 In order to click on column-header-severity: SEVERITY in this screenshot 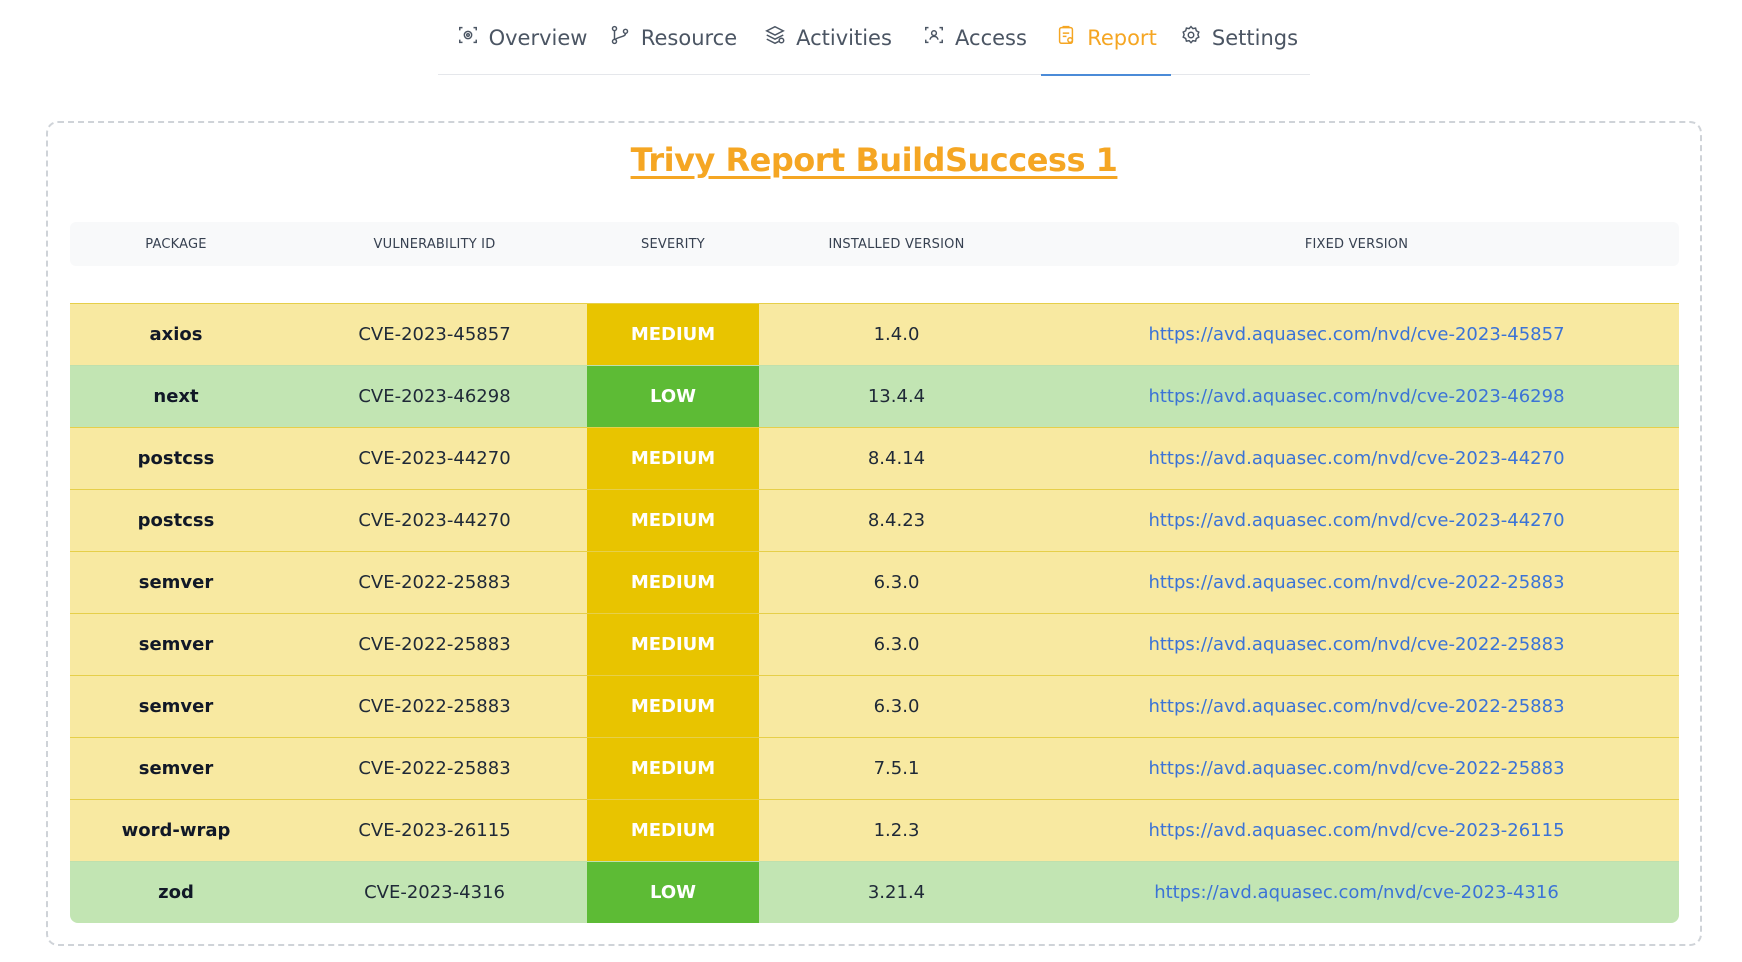, I will do `click(673, 244)`.